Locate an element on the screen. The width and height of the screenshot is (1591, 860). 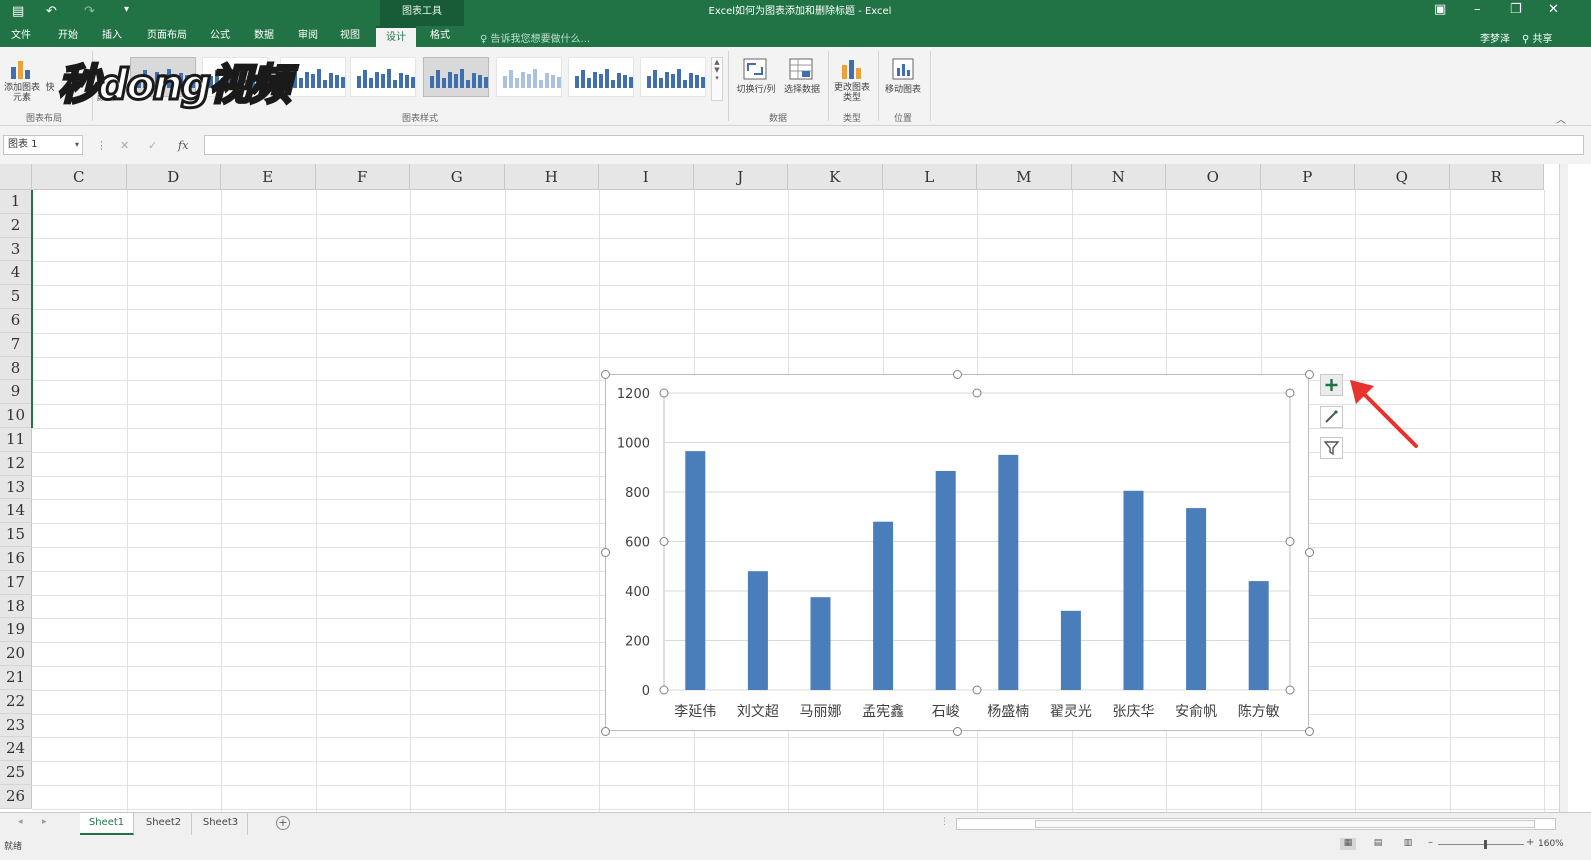
share-button: ⚲ 共享 is located at coordinates (1537, 37).